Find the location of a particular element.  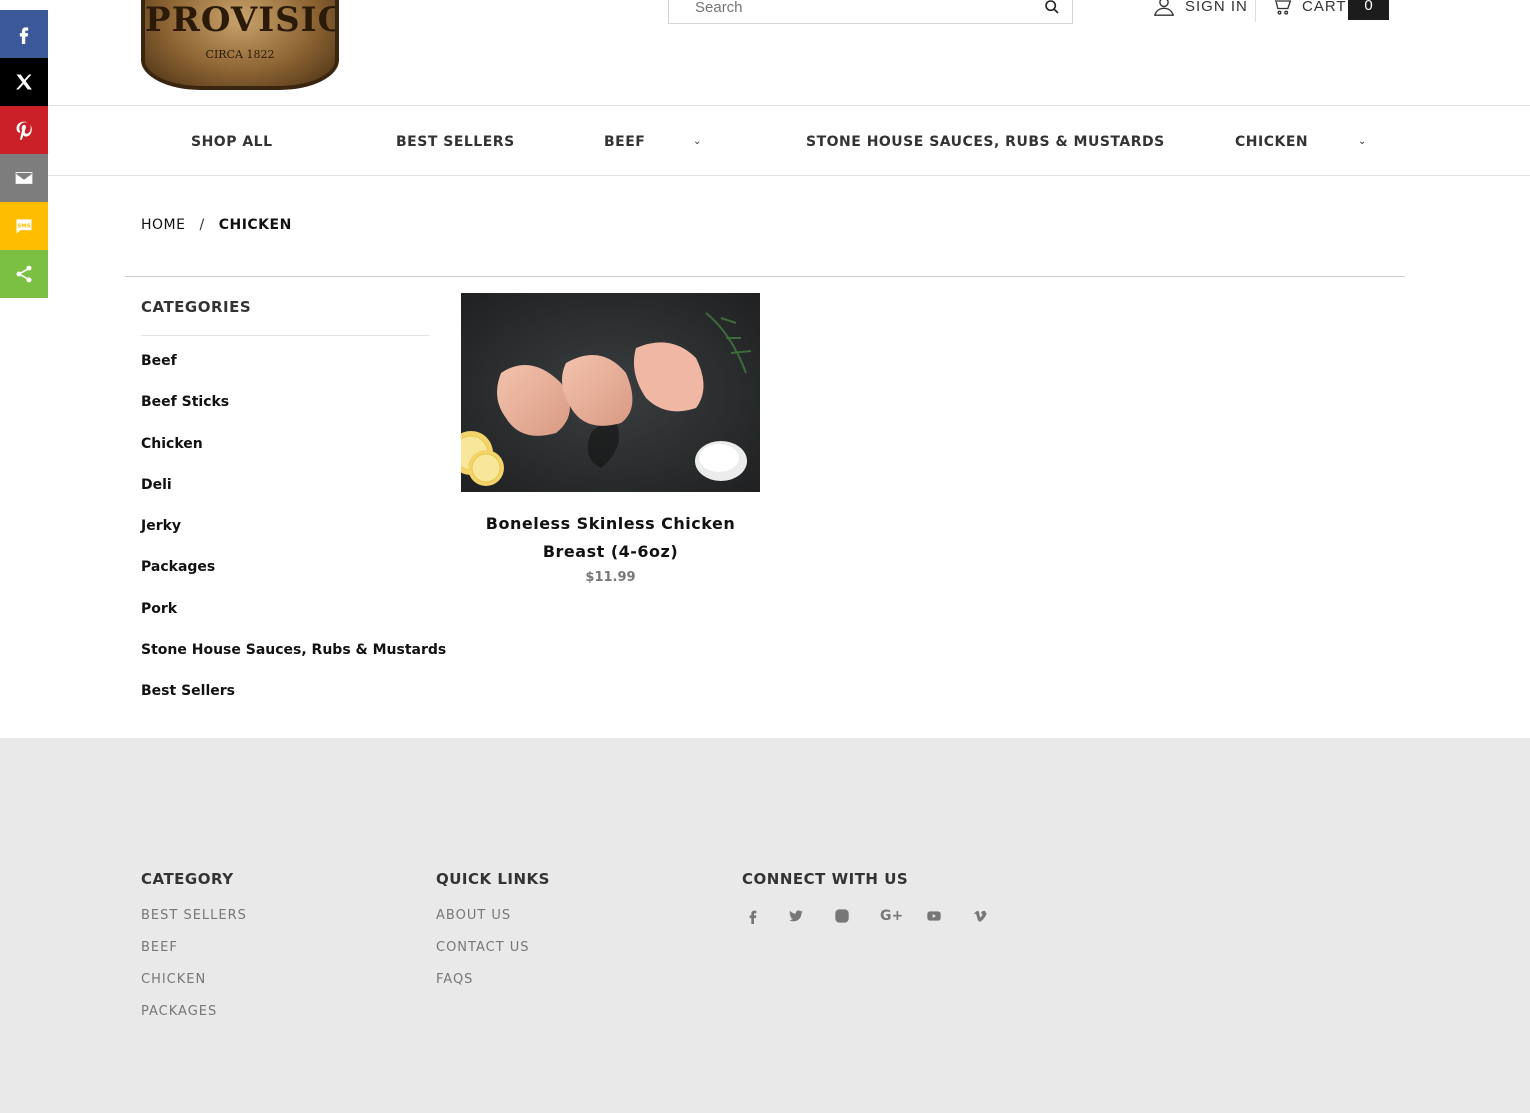

nav-shop-all: SHOP ALL is located at coordinates (232, 141).